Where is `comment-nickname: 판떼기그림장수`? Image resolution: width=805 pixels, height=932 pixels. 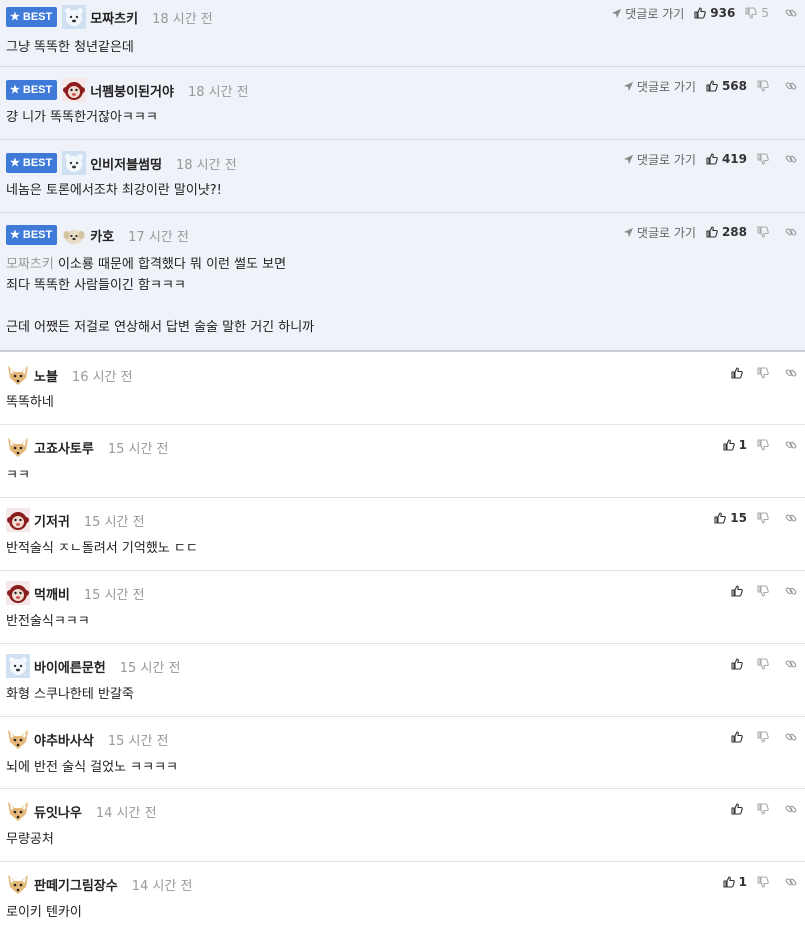
comment-nickname: 판떼기그림장수 is located at coordinates (76, 884).